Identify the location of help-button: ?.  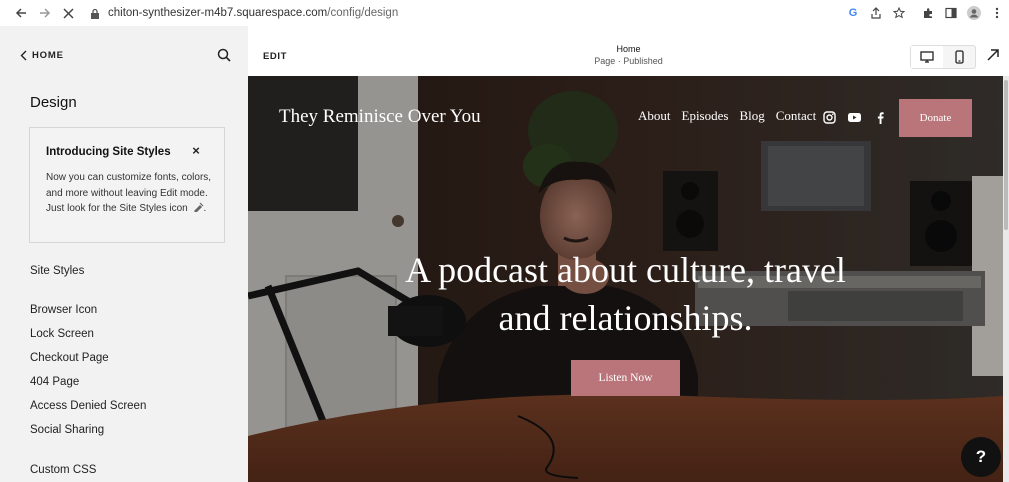
(981, 457).